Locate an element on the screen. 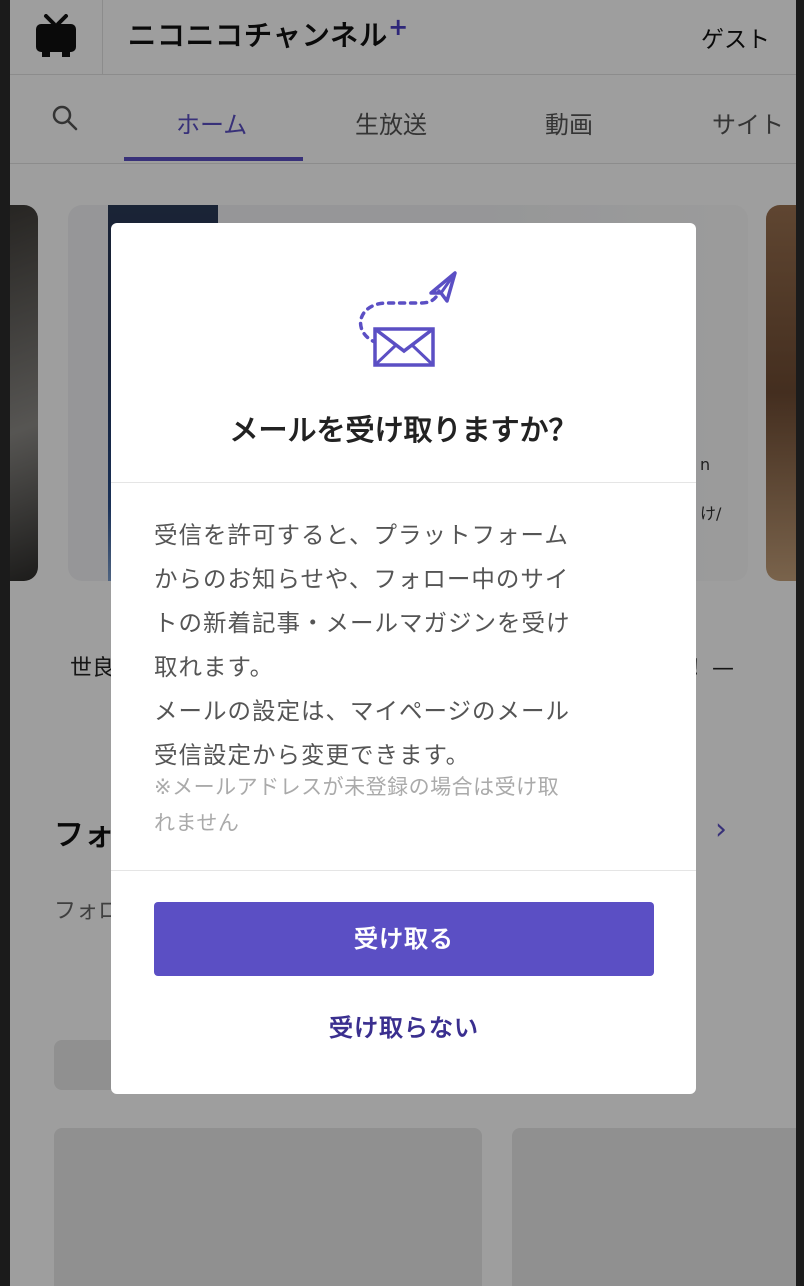 This screenshot has width=804, height=1286. body-line: メールの設定は、マイページのメール is located at coordinates (362, 711).